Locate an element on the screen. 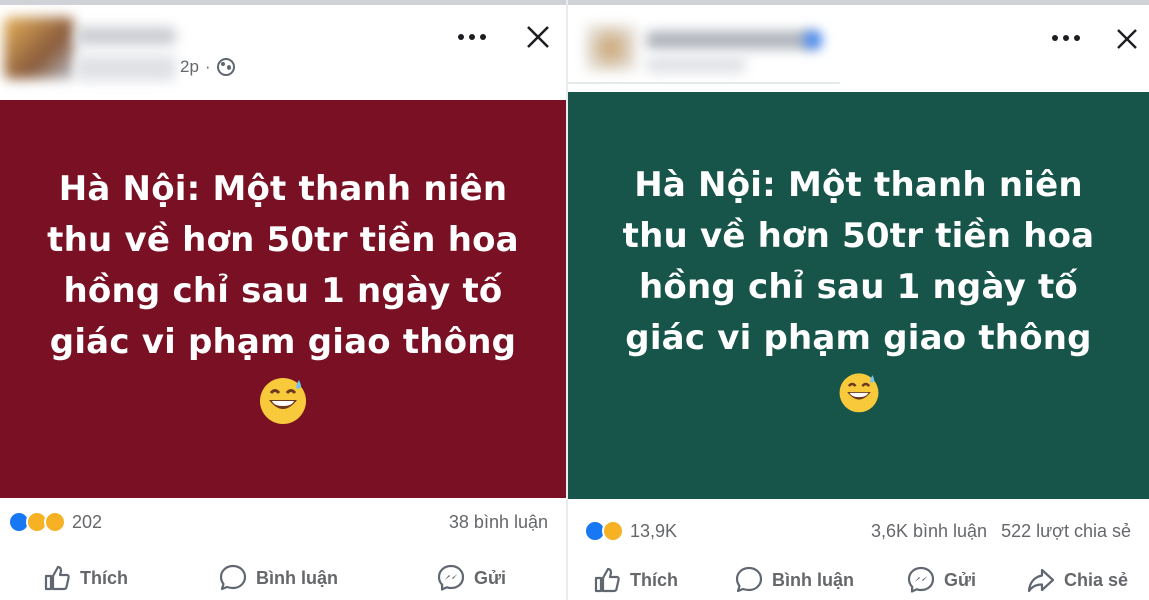 This screenshot has height=600, width=1149. share-label: Chia sẻ is located at coordinates (1096, 579).